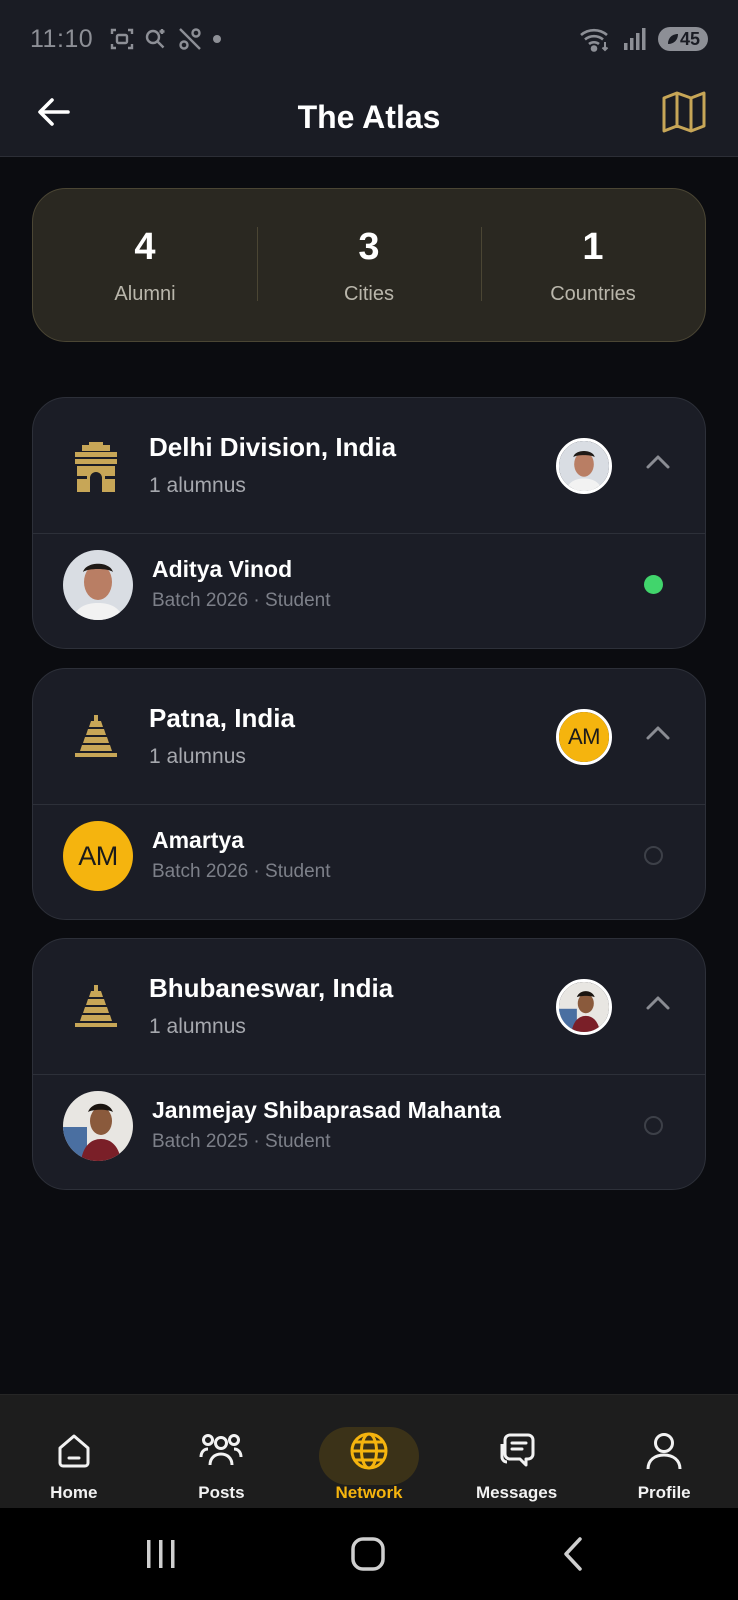  Describe the element at coordinates (96, 736) in the screenshot. I see `stupa-icon` at that location.